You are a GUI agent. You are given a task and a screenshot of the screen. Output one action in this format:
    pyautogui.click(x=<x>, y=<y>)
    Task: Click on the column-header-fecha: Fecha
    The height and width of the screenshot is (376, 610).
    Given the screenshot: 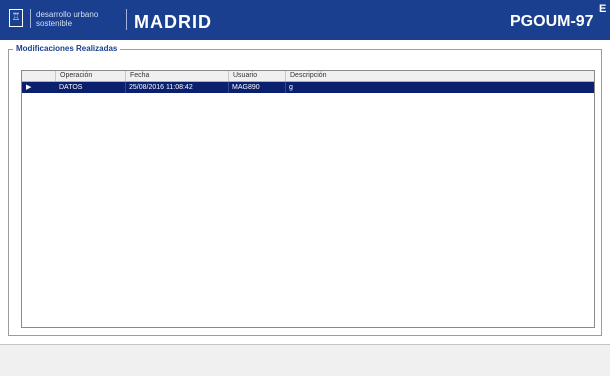 What is the action you would take?
    pyautogui.click(x=177, y=76)
    